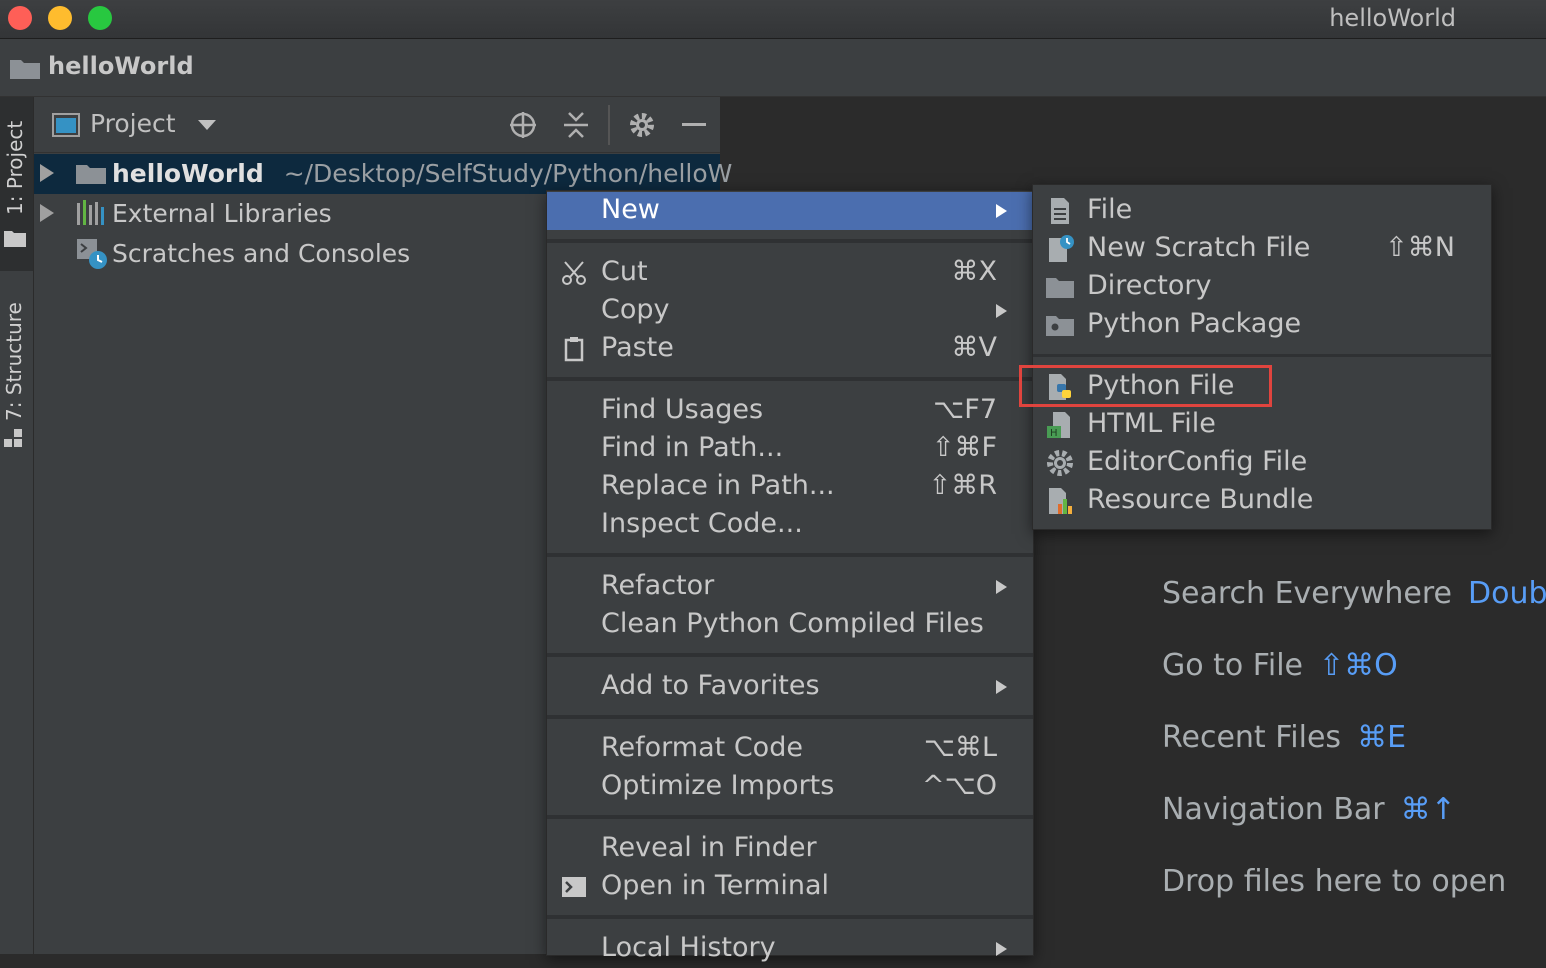 The image size is (1546, 968). What do you see at coordinates (790, 349) in the screenshot?
I see `menu-item-paste: Paste ⌘V` at bounding box center [790, 349].